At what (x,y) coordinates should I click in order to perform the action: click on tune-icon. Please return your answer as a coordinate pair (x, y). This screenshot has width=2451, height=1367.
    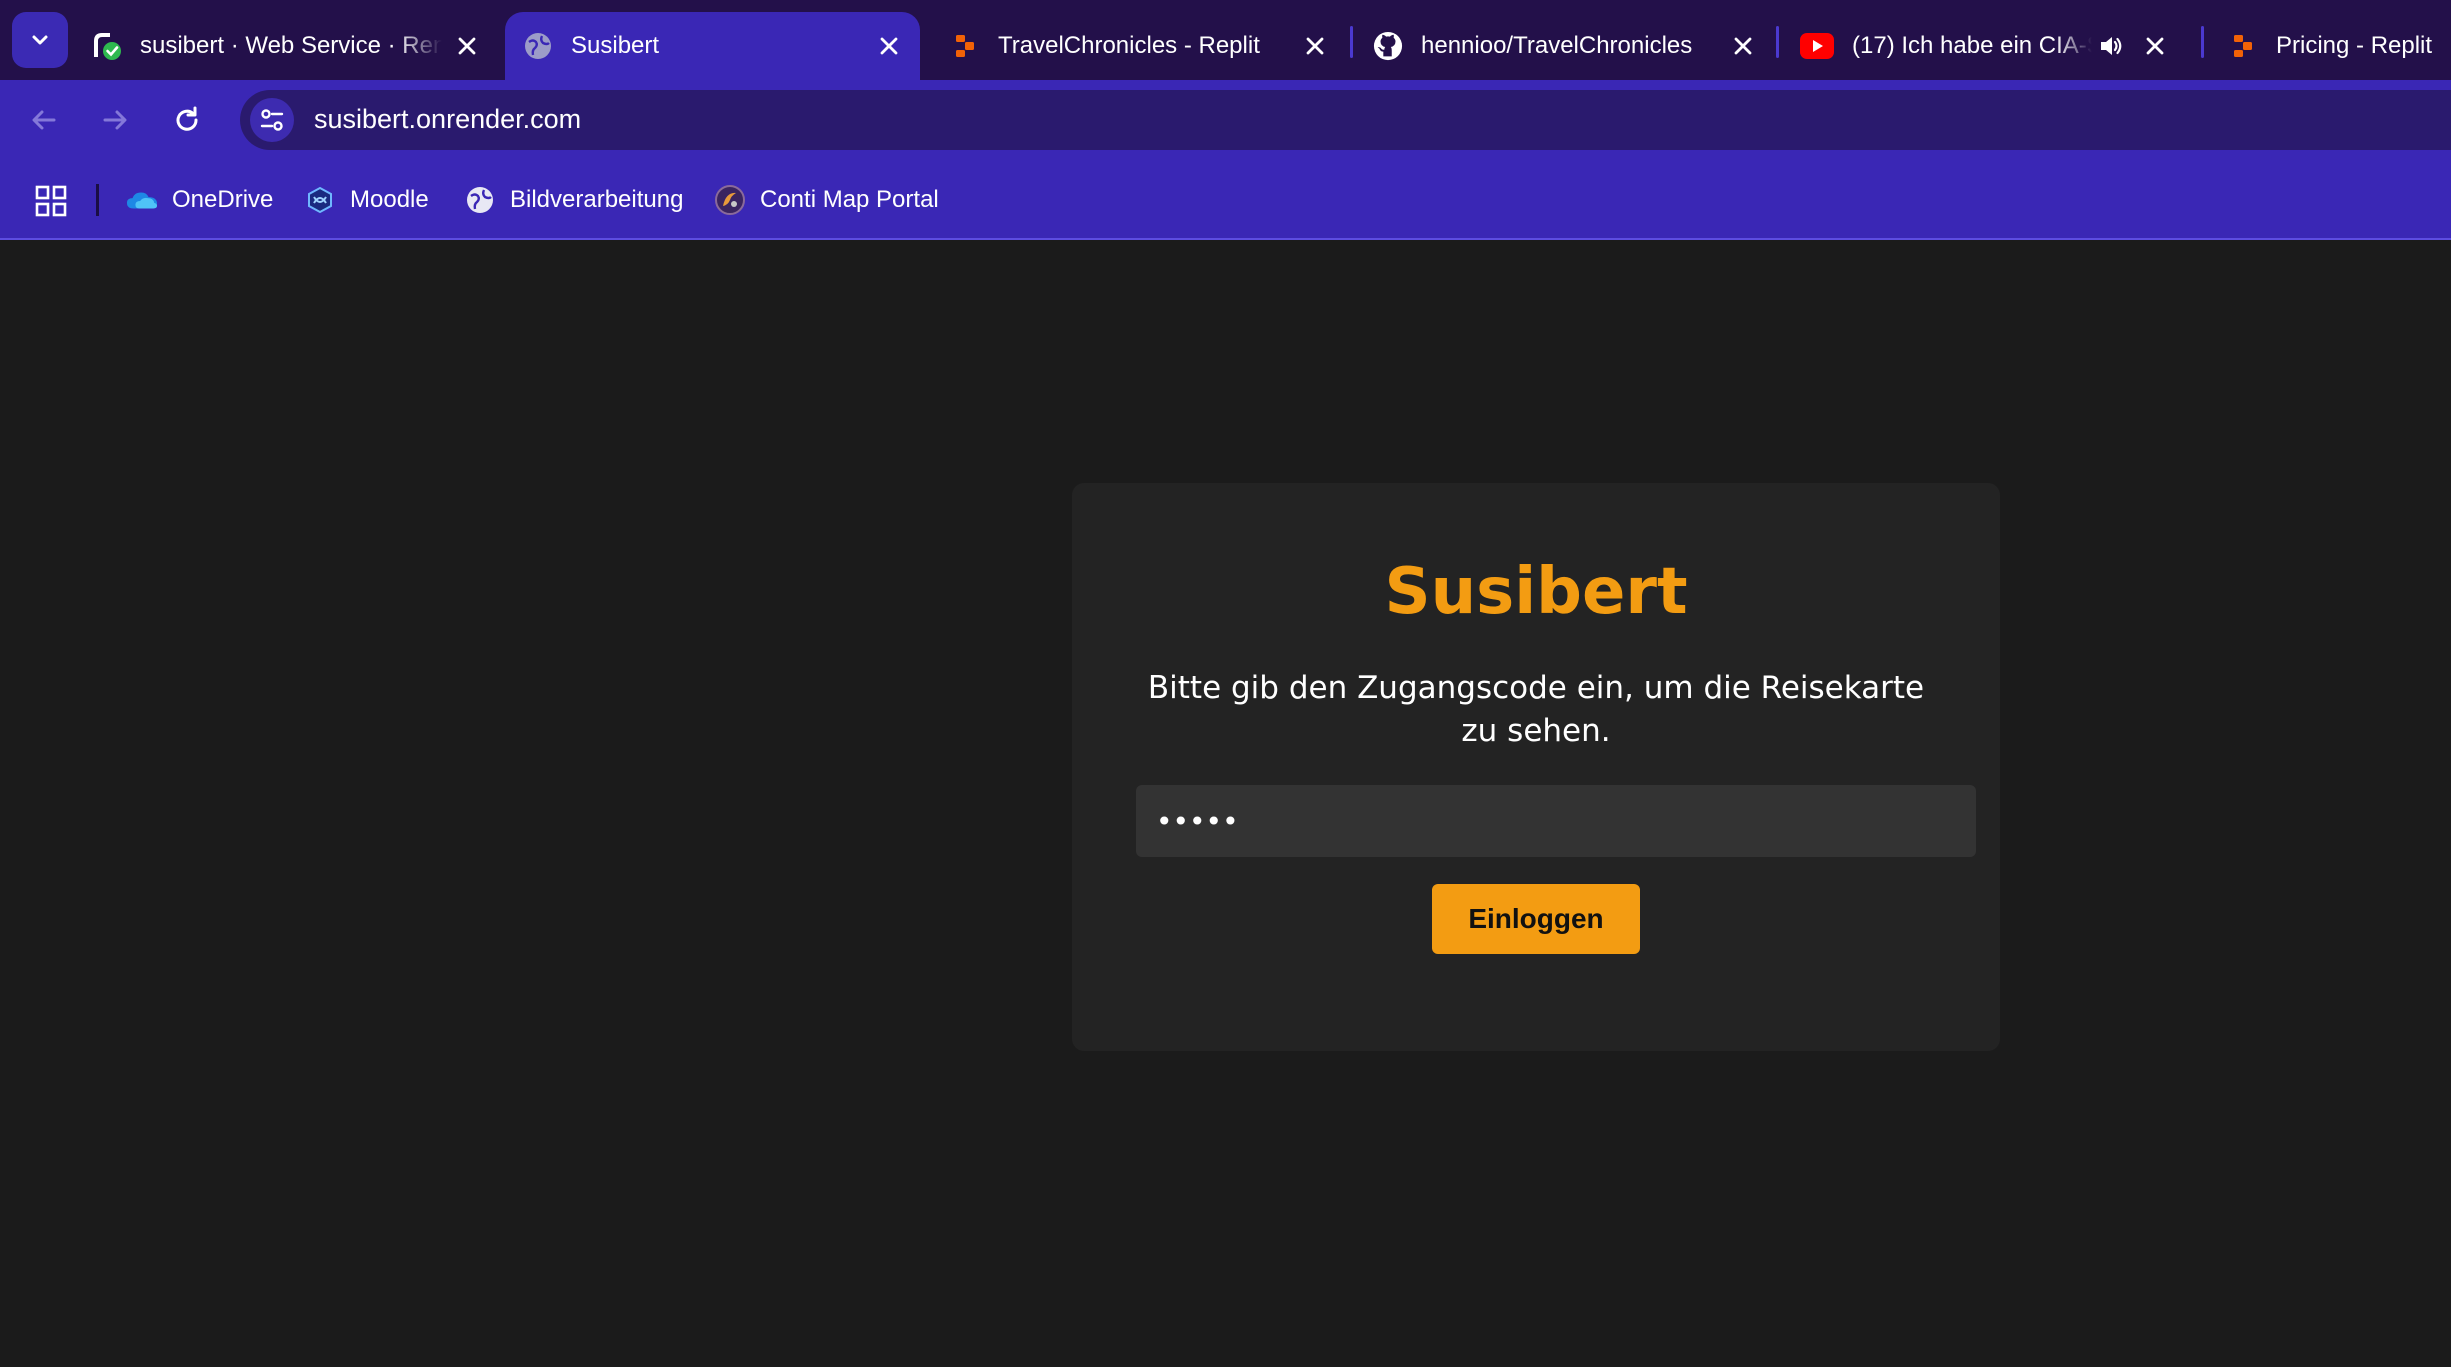
    Looking at the image, I should click on (272, 120).